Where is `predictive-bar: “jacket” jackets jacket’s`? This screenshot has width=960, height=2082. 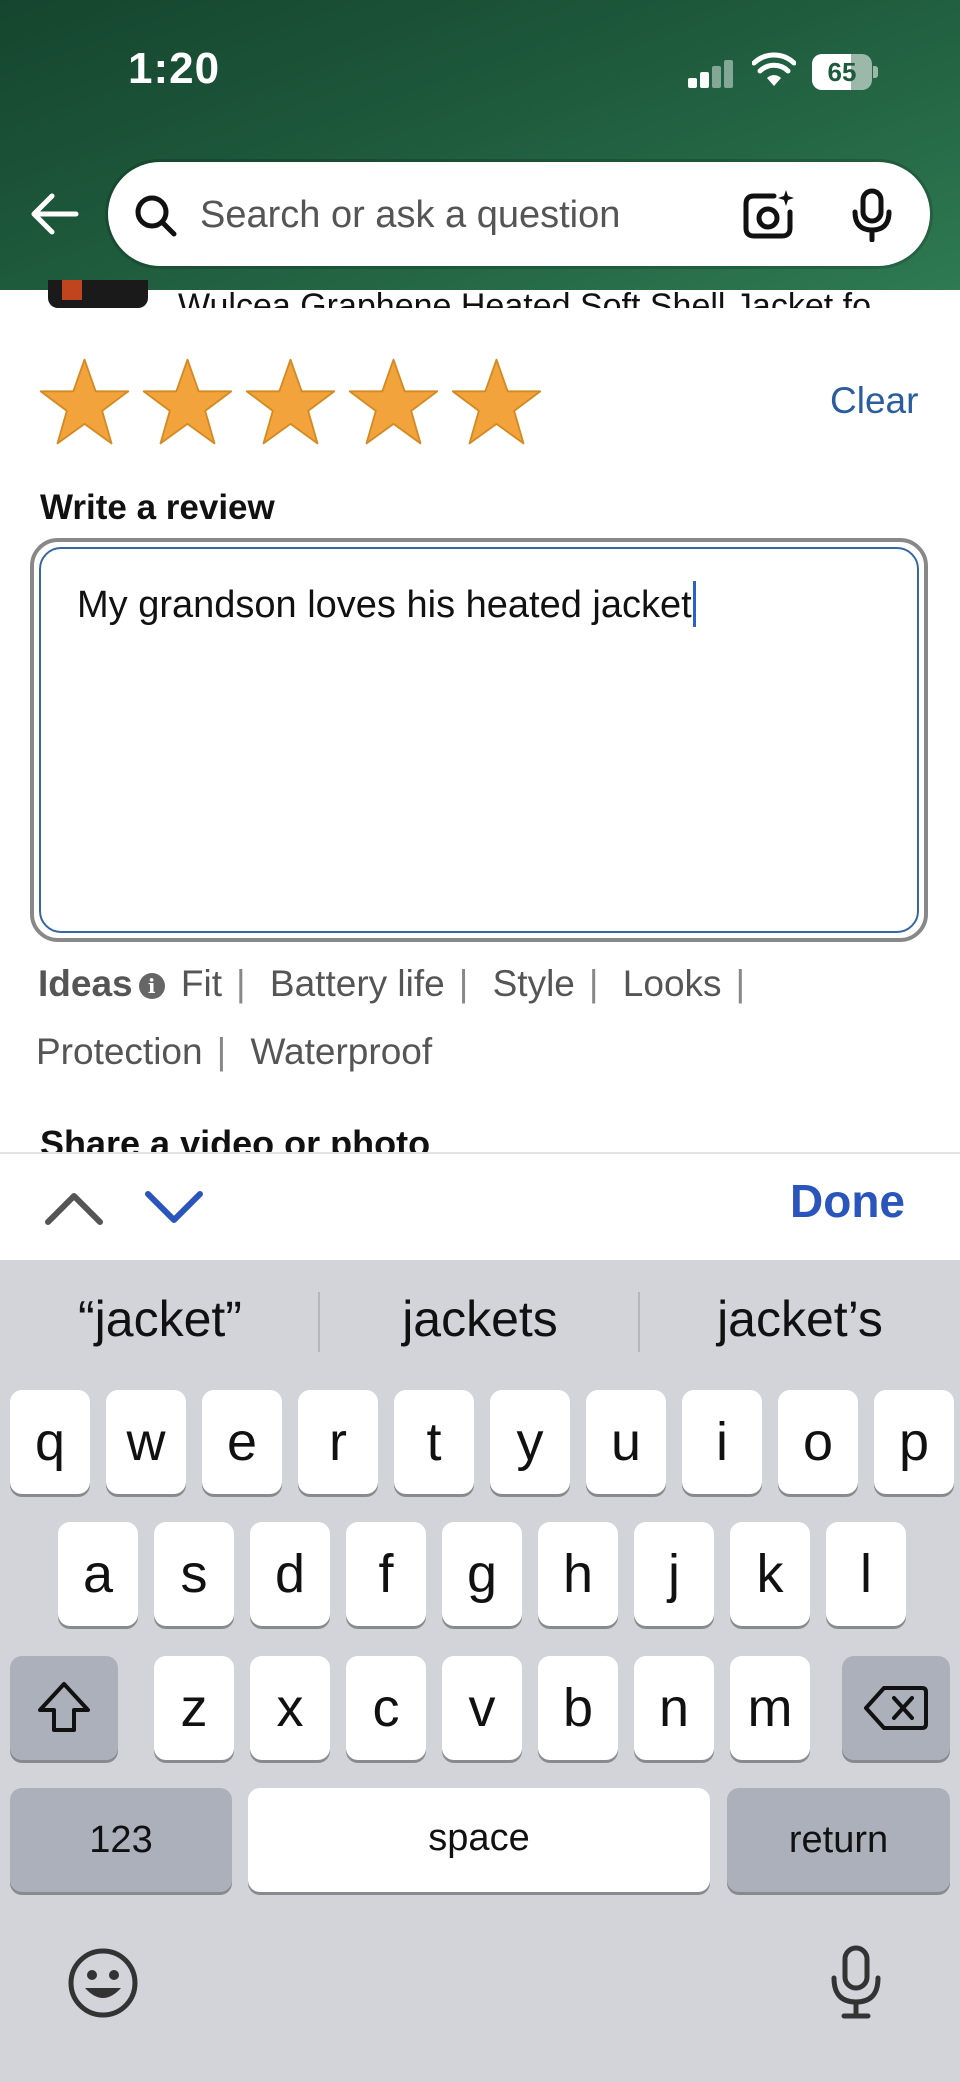
predictive-bar: “jacket” jackets jacket’s is located at coordinates (480, 1321).